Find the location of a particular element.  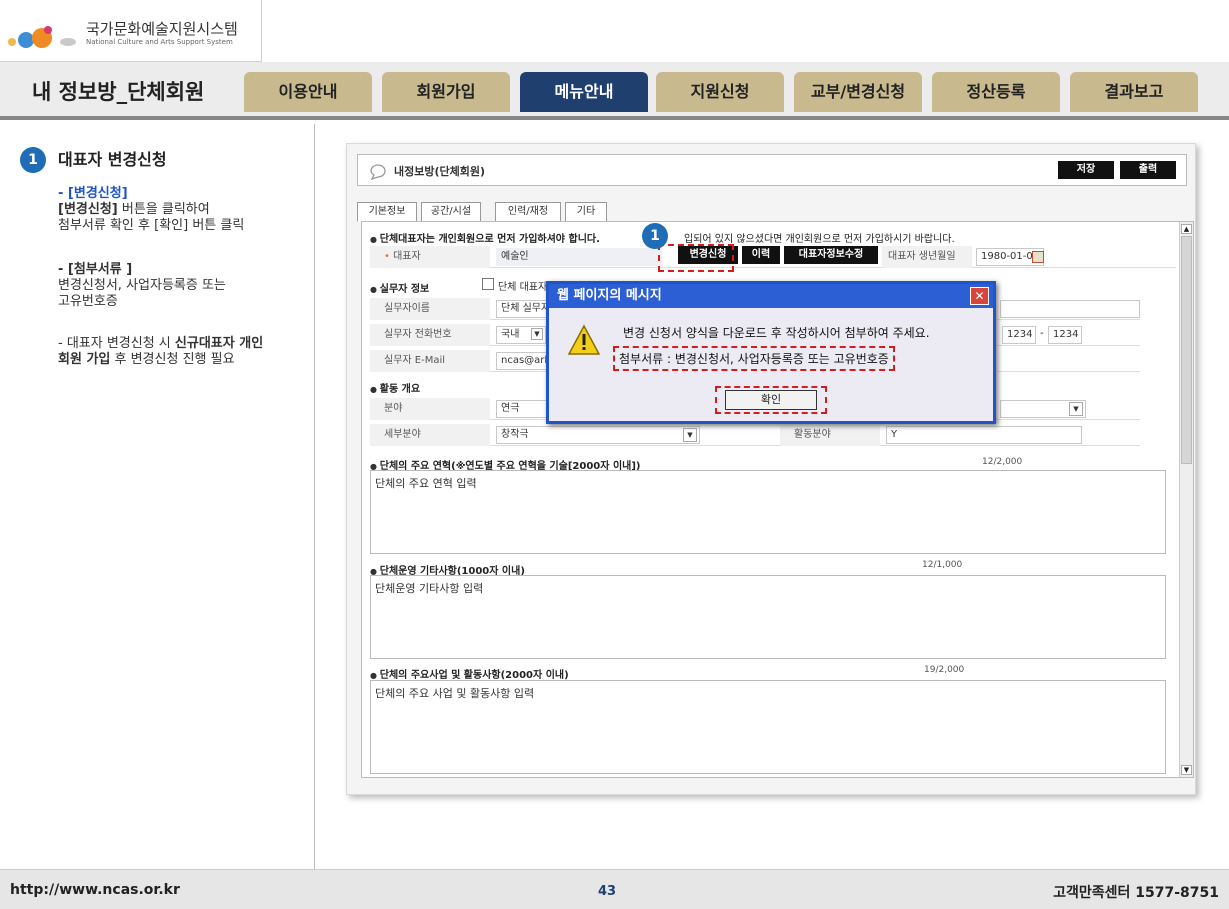

tab-usage-guide: 이용안내 is located at coordinates (308, 92).